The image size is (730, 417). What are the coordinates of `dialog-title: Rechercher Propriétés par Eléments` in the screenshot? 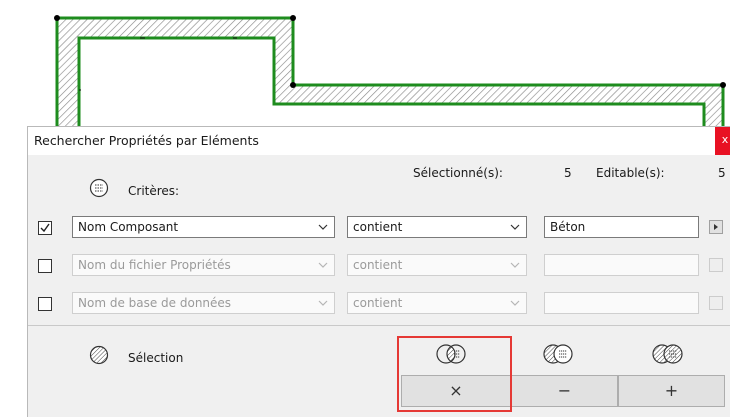 It's located at (146, 140).